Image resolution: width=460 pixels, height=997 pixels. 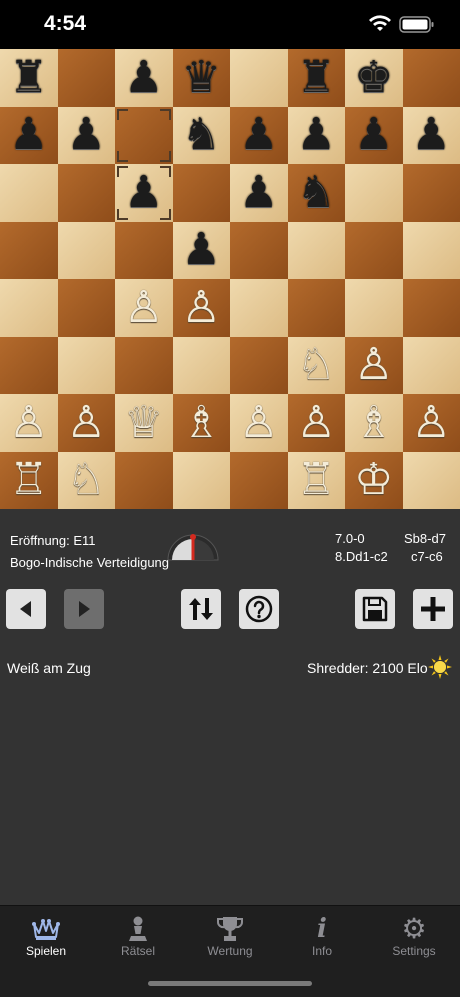 I want to click on square-d6, so click(x=202, y=193).